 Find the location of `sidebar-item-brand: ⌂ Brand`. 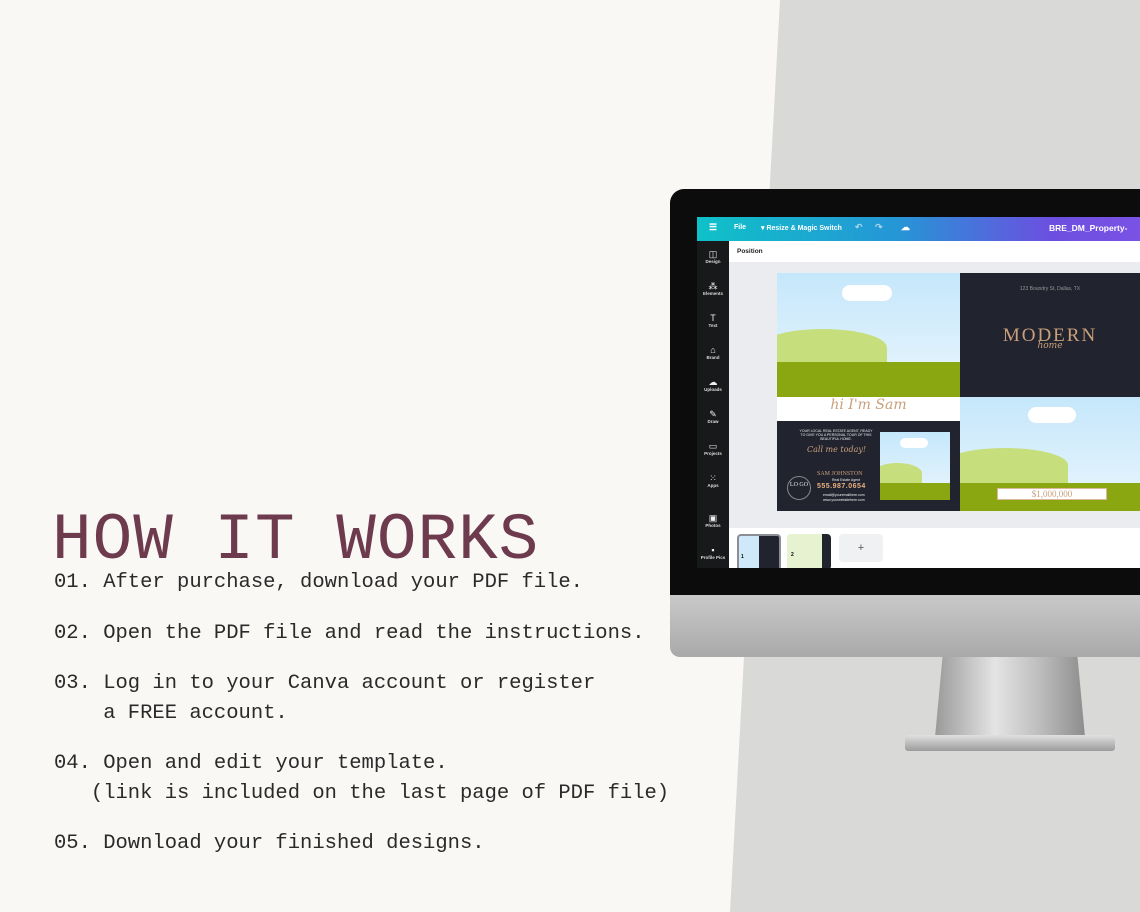

sidebar-item-brand: ⌂ Brand is located at coordinates (713, 352).